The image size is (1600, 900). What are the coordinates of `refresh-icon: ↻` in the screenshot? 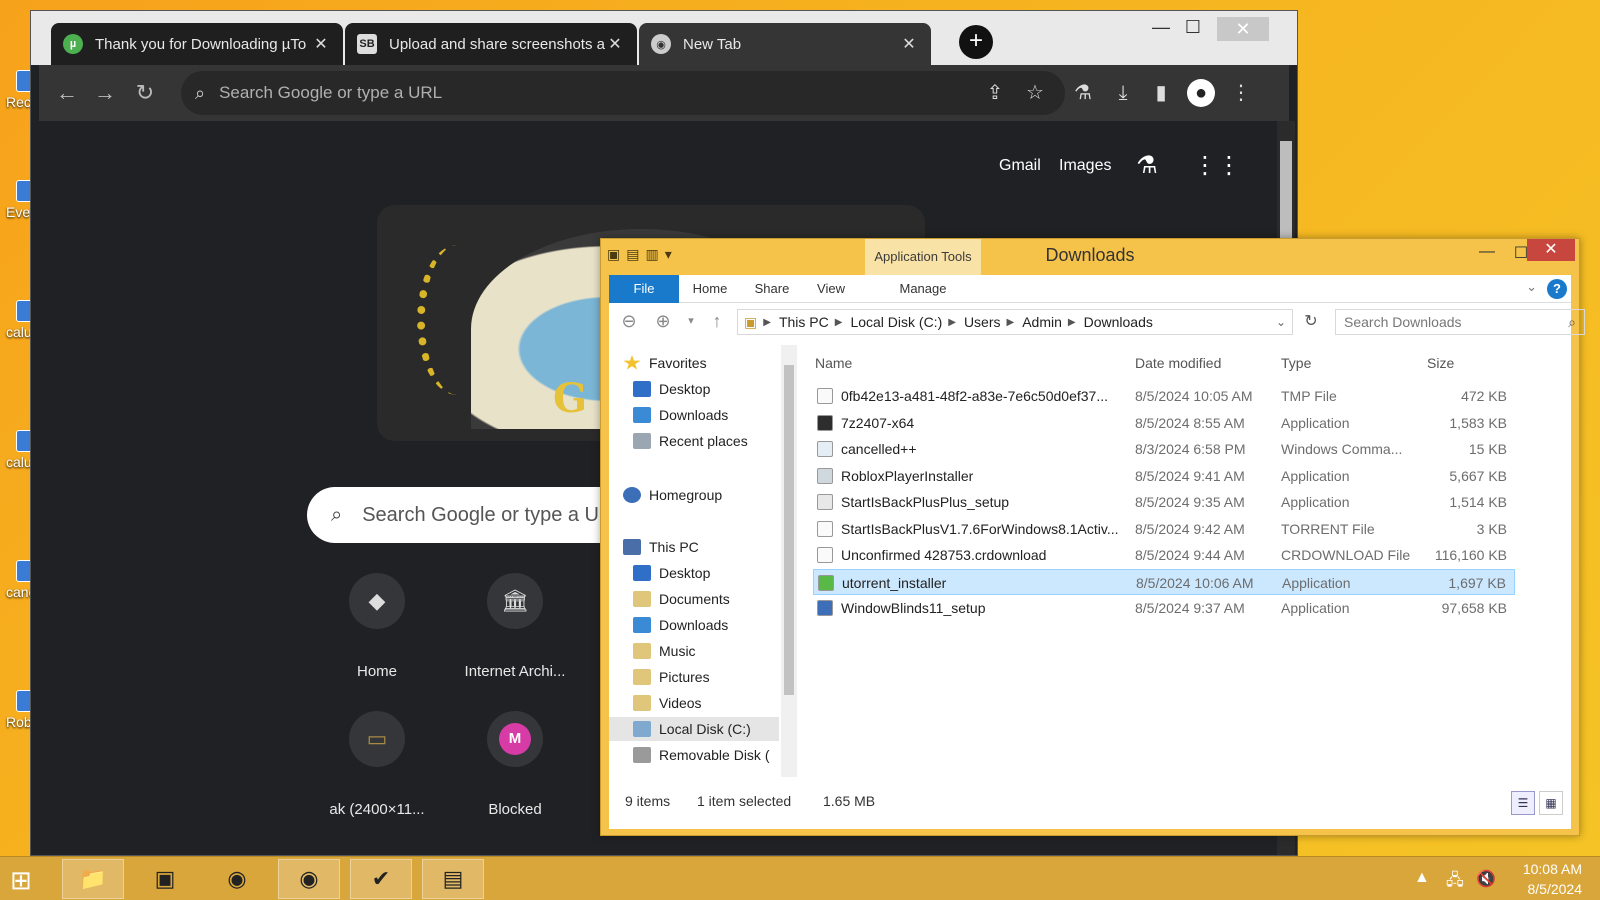 It's located at (1311, 322).